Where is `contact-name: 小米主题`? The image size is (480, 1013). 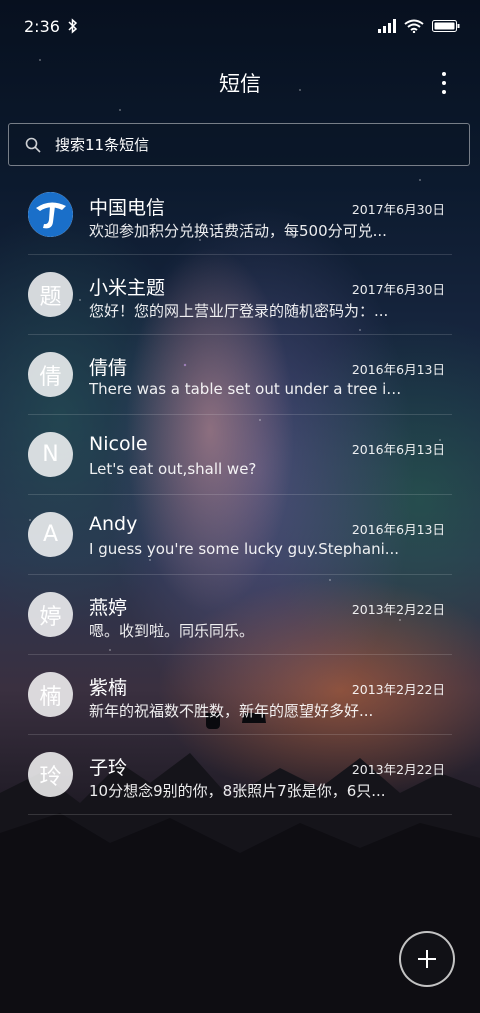
contact-name: 小米主题 is located at coordinates (127, 288).